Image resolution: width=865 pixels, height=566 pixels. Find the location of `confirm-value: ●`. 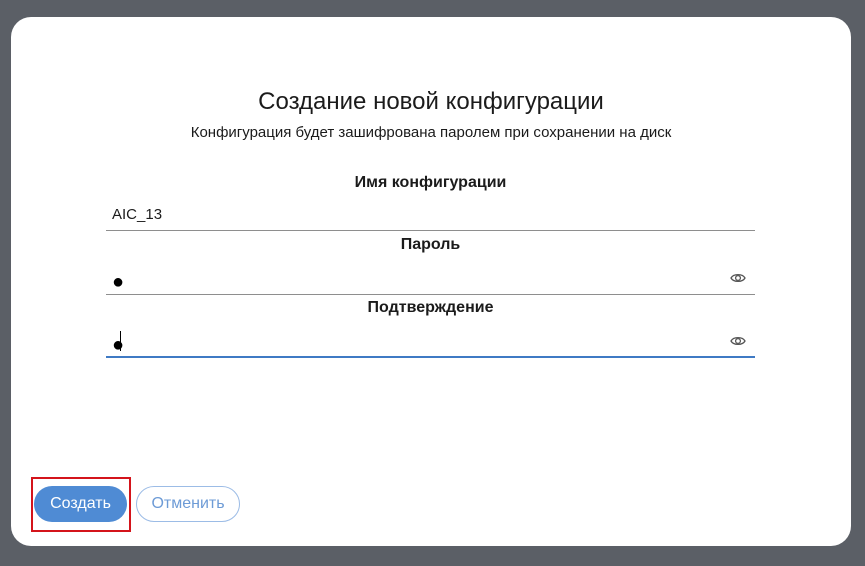

confirm-value: ● is located at coordinates (118, 345).